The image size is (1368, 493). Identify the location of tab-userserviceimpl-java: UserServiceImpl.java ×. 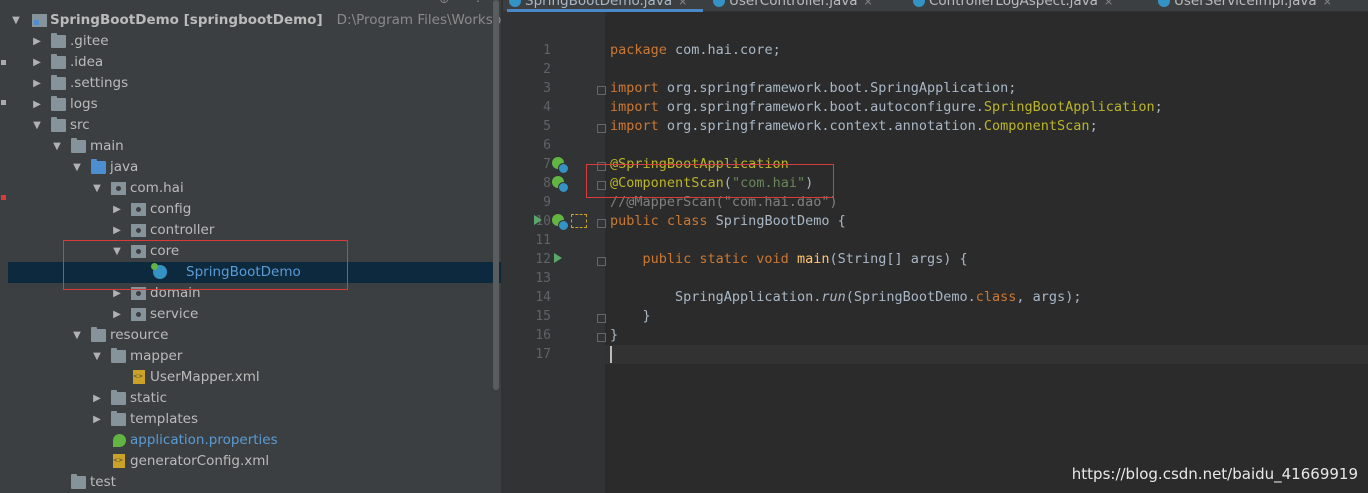
(1245, 5).